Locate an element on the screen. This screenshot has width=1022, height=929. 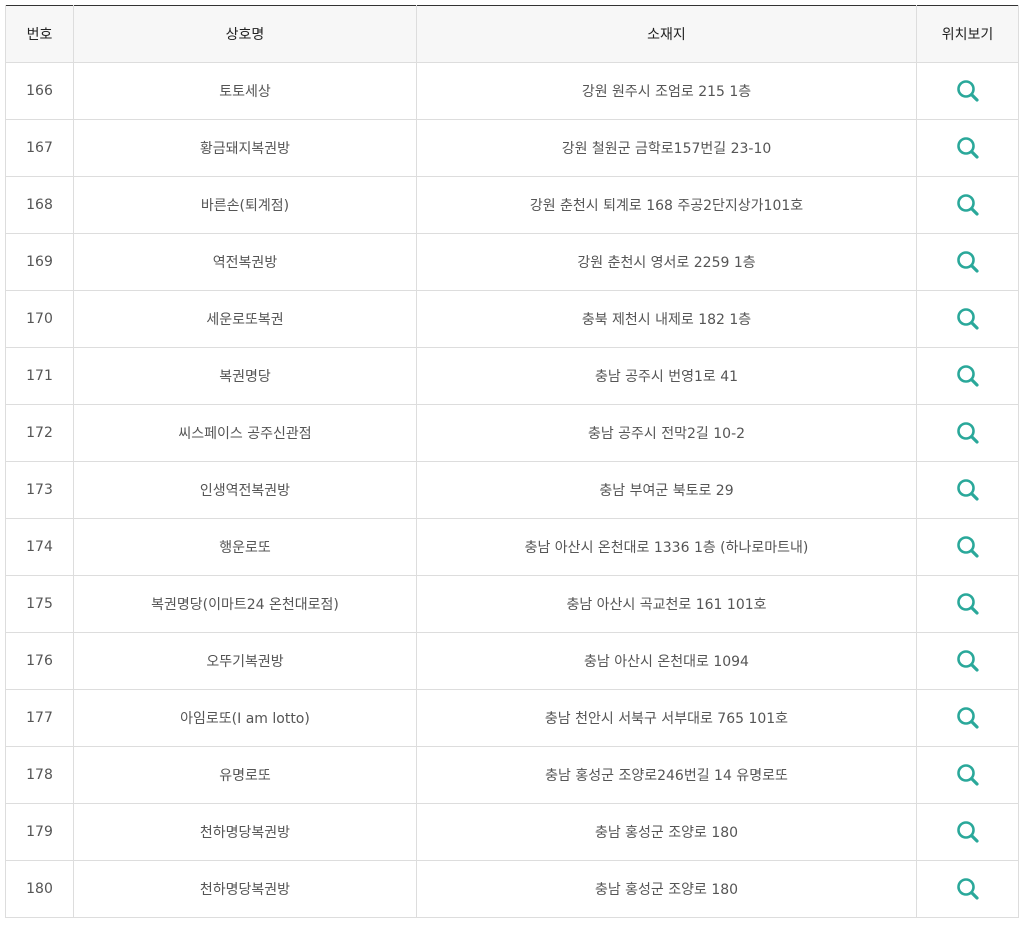
header-name: 상호명 is located at coordinates (245, 34).